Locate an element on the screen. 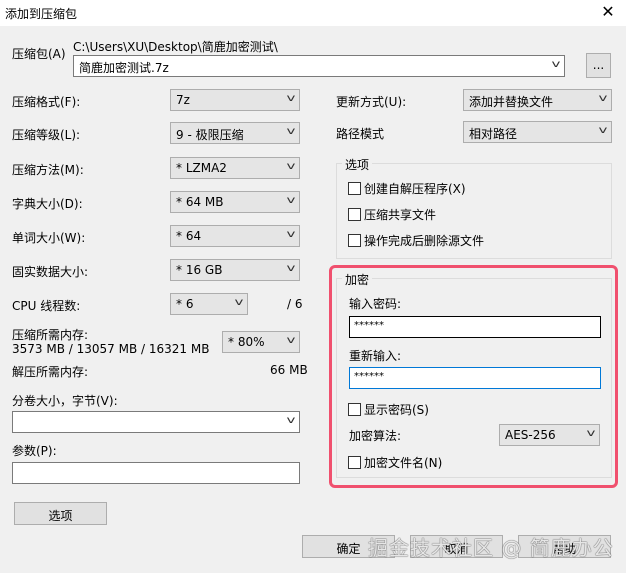  archive-path: C:\Users\XU\Desktop\简鹿加密测试\ is located at coordinates (175, 47).